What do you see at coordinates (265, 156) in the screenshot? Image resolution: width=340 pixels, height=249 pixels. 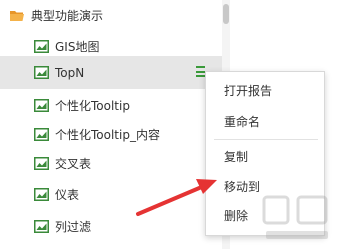 I see `menu-item-copy: 复制` at bounding box center [265, 156].